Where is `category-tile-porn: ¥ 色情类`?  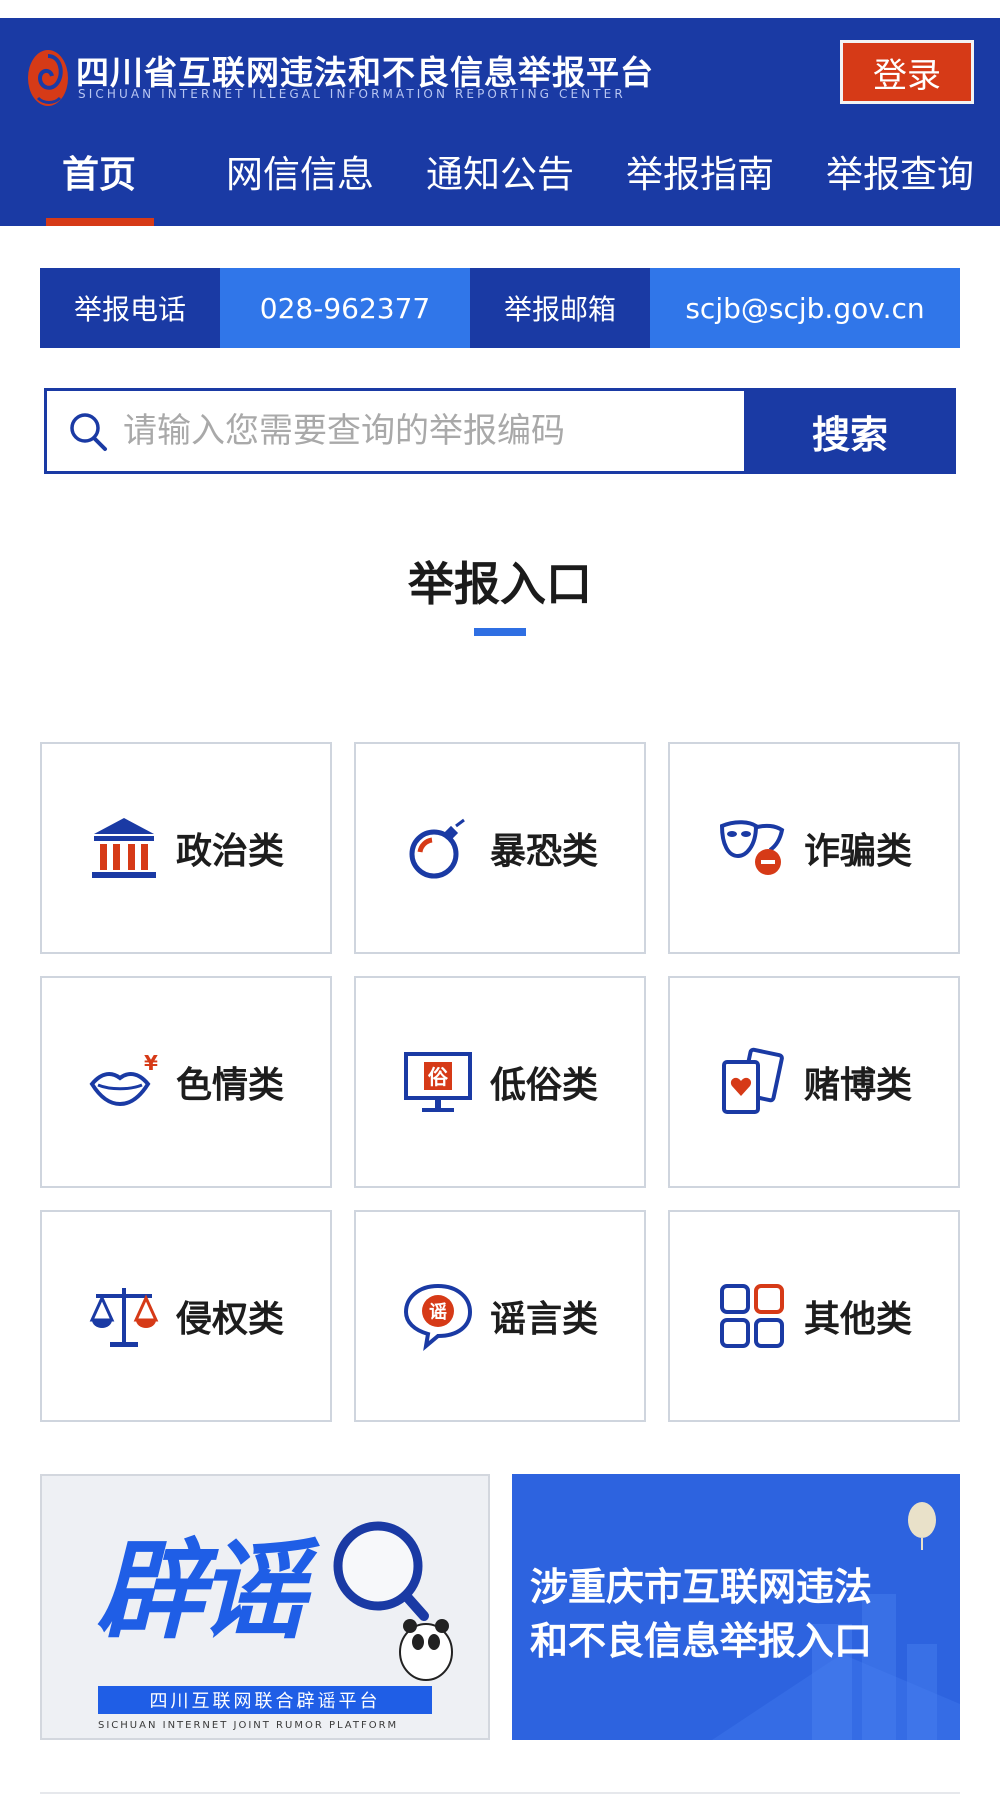 category-tile-porn: ¥ 色情类 is located at coordinates (186, 1082).